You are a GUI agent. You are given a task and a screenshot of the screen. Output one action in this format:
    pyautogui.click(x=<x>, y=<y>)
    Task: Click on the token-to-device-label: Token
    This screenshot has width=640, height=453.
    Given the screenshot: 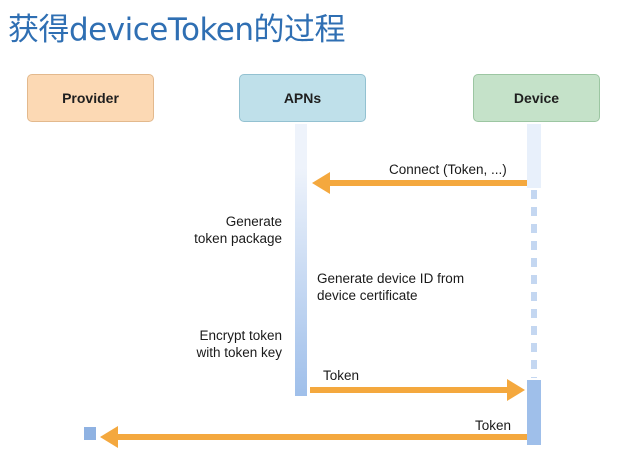 What is the action you would take?
    pyautogui.click(x=341, y=375)
    